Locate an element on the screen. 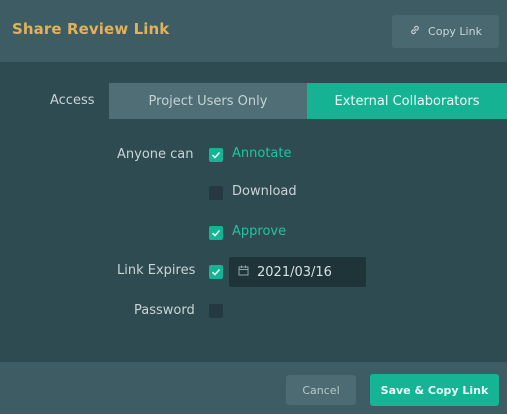  expiry-date-field: 2021/03/16 is located at coordinates (297, 272).